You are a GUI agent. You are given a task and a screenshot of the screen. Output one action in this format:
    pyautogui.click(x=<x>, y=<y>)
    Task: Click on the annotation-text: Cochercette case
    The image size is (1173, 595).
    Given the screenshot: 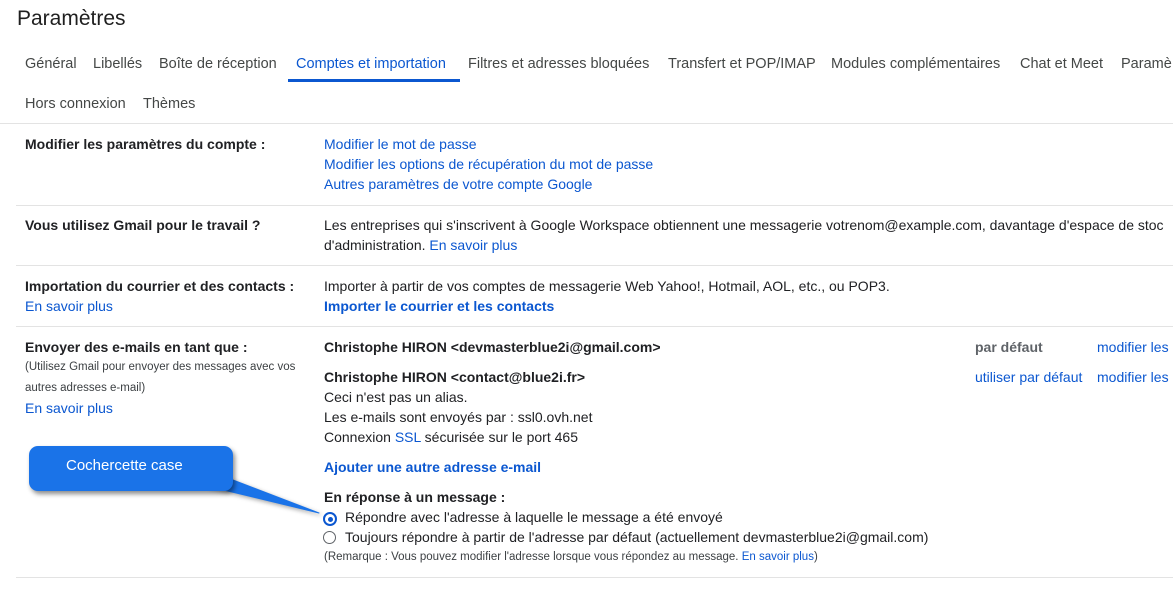 What is the action you would take?
    pyautogui.click(x=124, y=465)
    